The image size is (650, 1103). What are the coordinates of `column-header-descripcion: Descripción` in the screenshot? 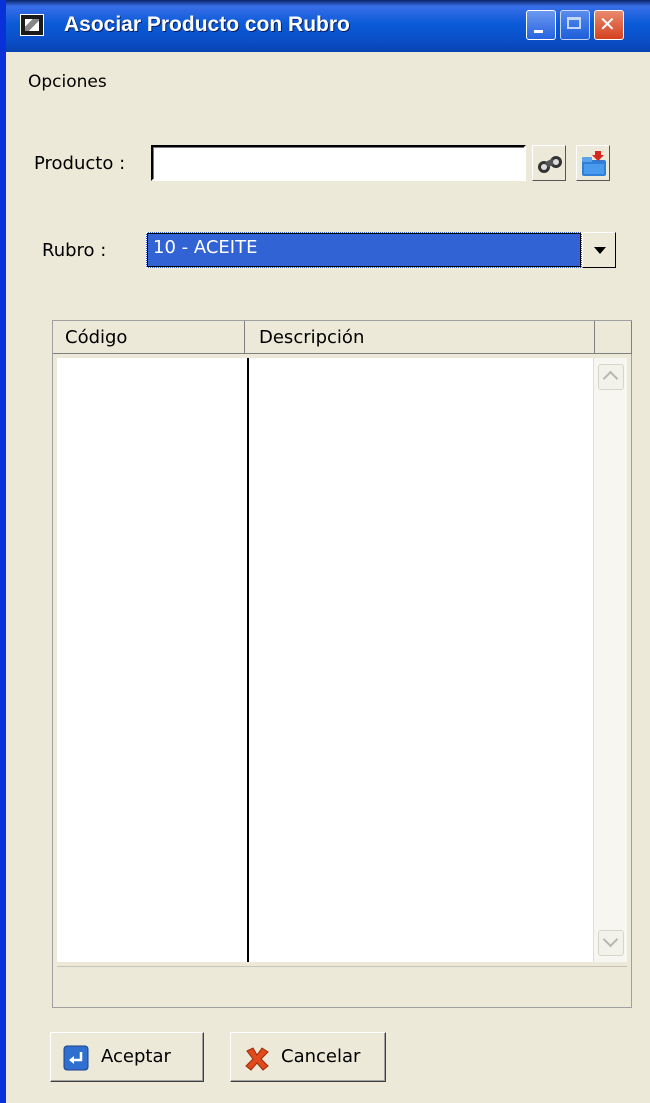 It's located at (420, 337).